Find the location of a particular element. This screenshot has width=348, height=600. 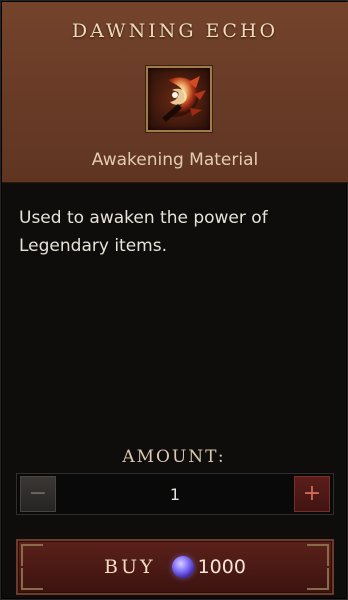

buy-button: BUY 1000 is located at coordinates (175, 567).